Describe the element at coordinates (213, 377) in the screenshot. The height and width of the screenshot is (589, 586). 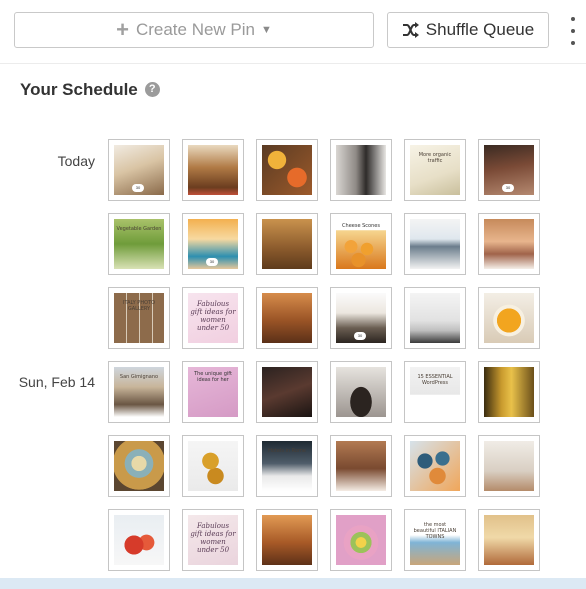
I see `pin-overlay-text: The unique gift ideas for her` at that location.